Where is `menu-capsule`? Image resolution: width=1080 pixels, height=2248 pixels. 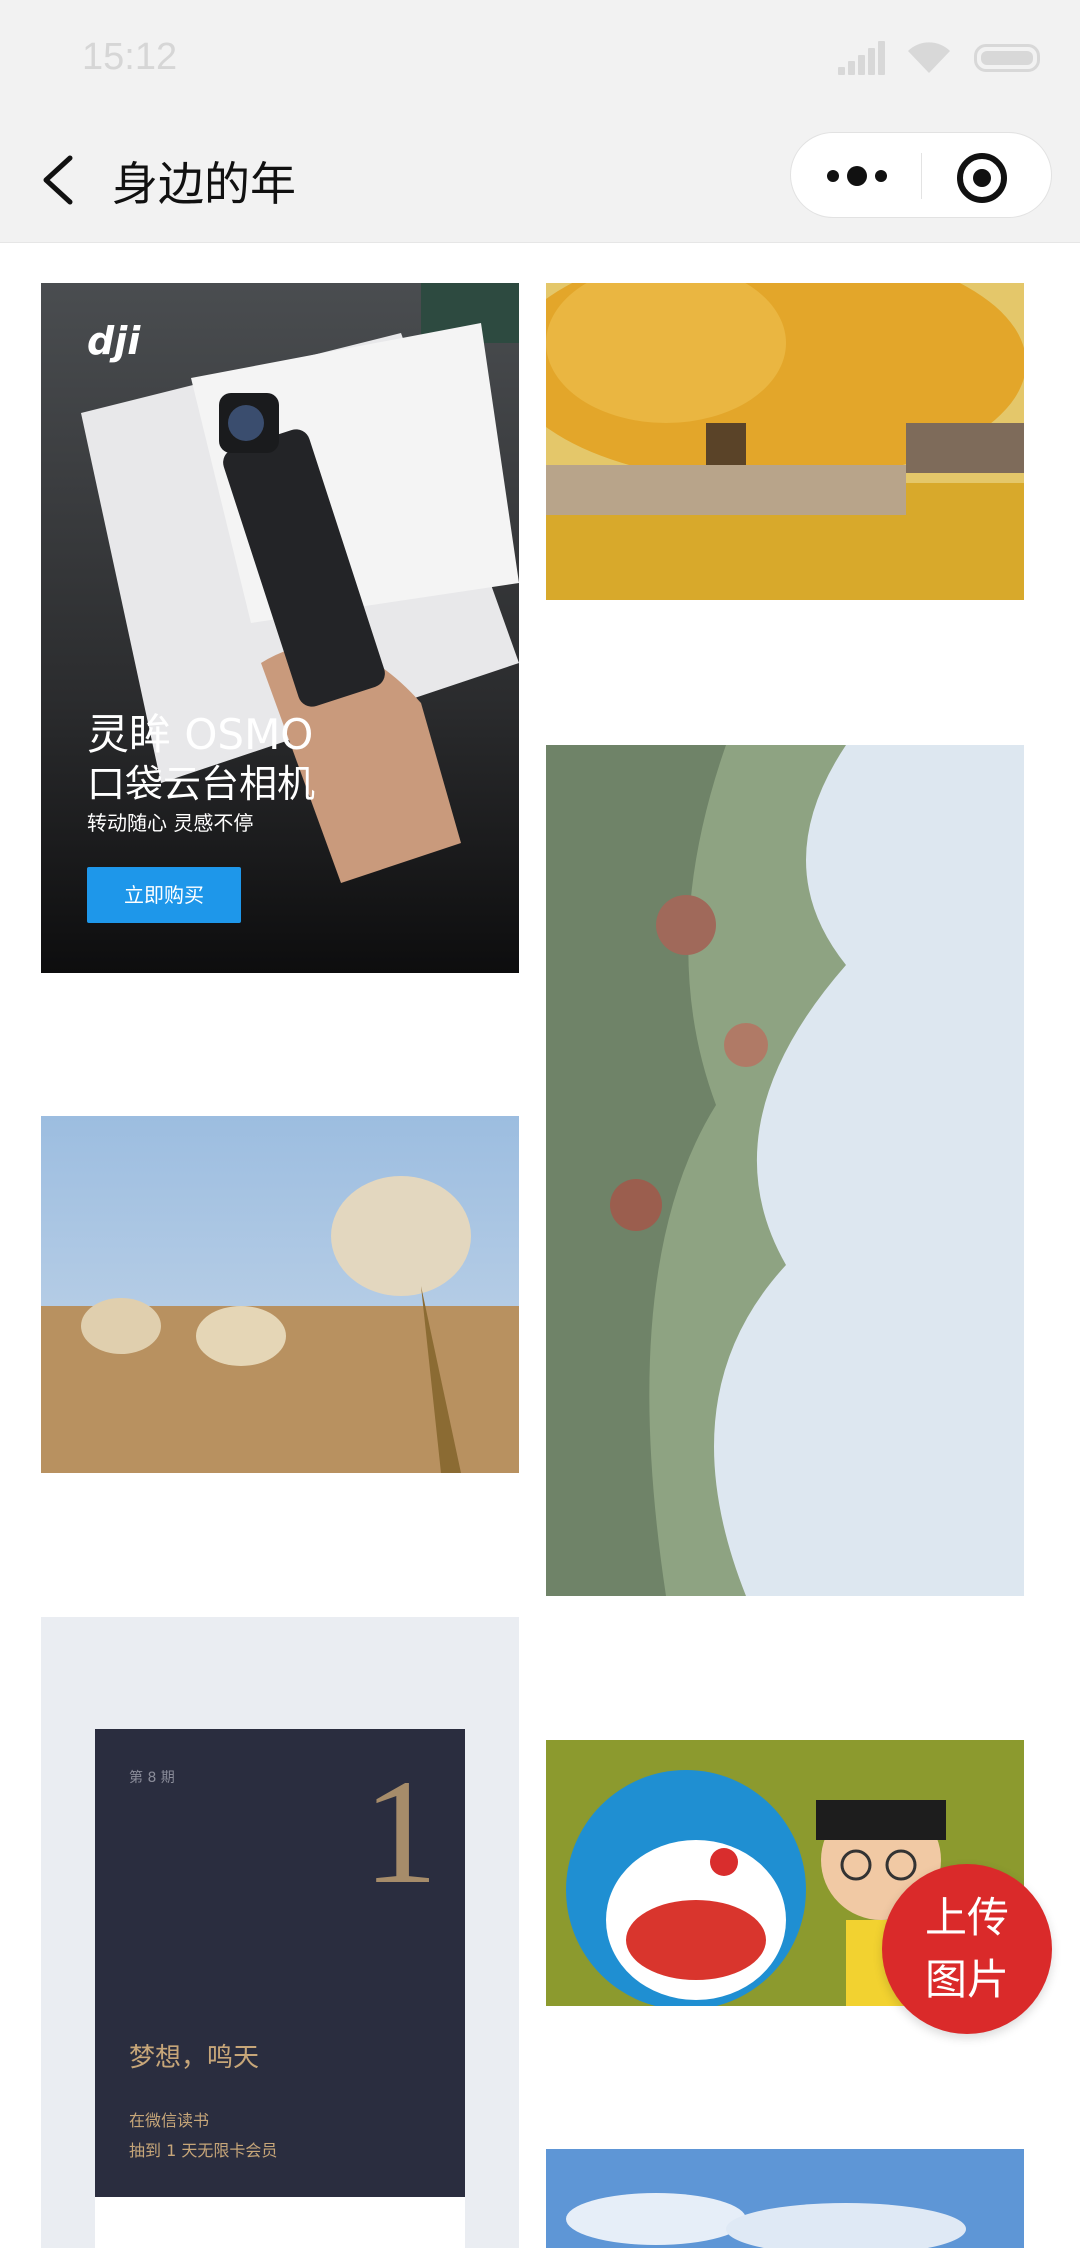
menu-capsule is located at coordinates (921, 175).